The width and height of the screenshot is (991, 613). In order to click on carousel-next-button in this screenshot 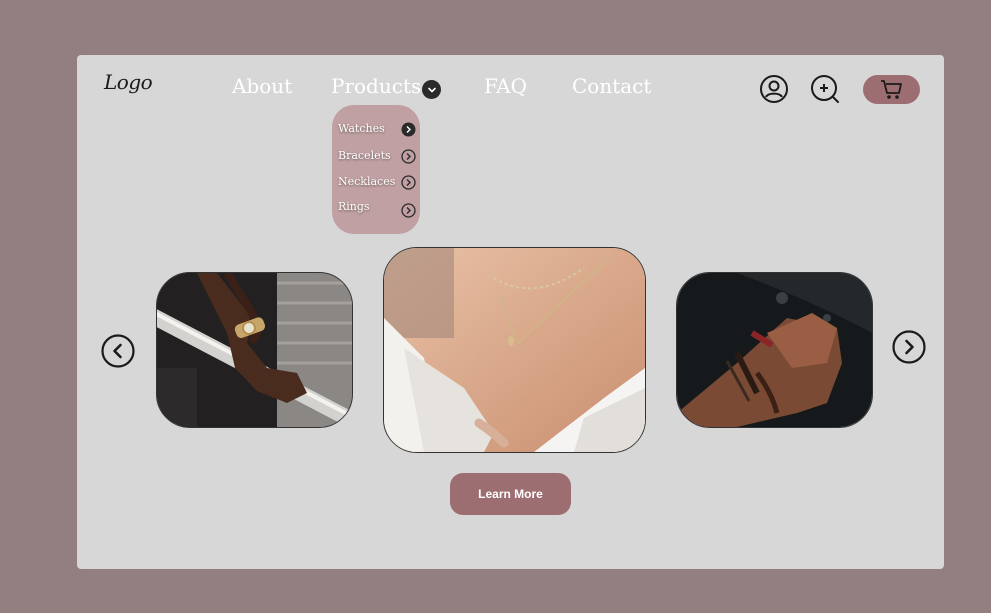, I will do `click(909, 347)`.